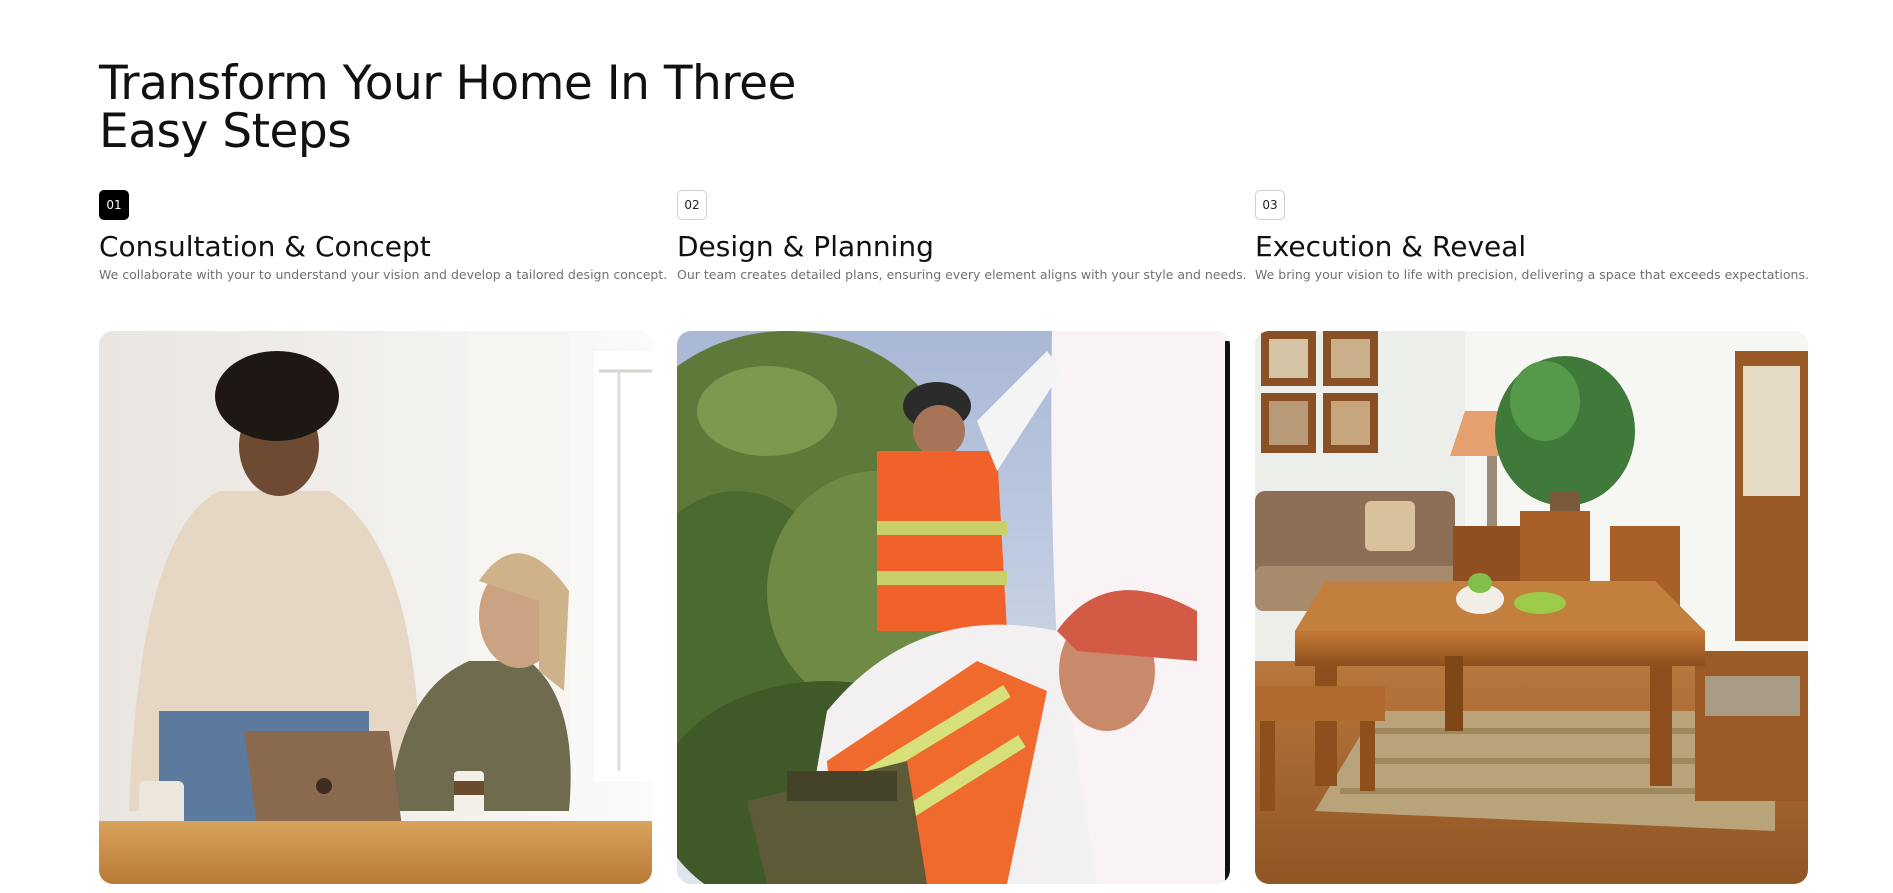  What do you see at coordinates (1391, 246) in the screenshot?
I see `step-3-title: Execution & Reveal` at bounding box center [1391, 246].